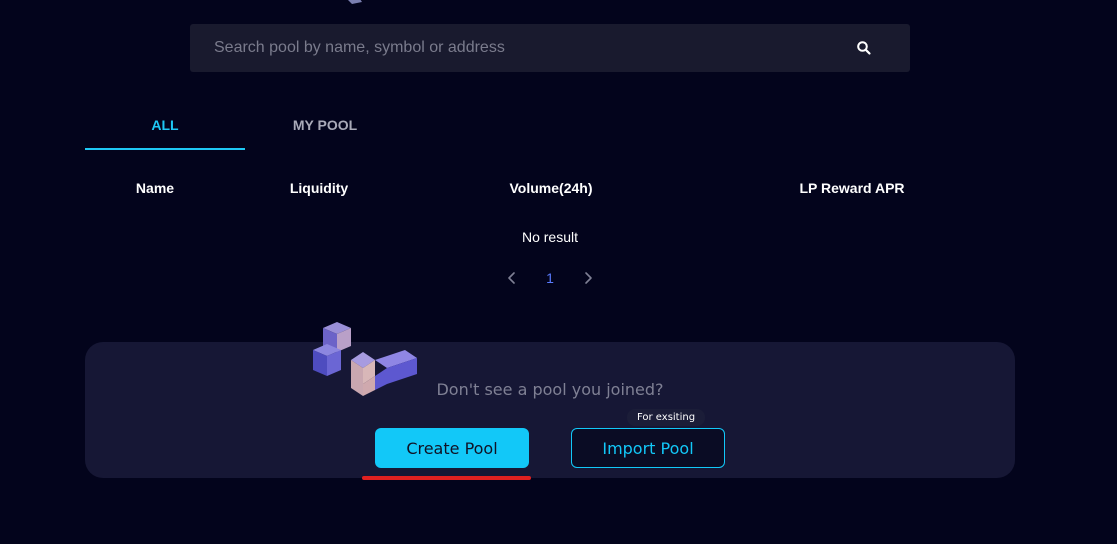  What do you see at coordinates (512, 278) in the screenshot?
I see `chevron-left-icon` at bounding box center [512, 278].